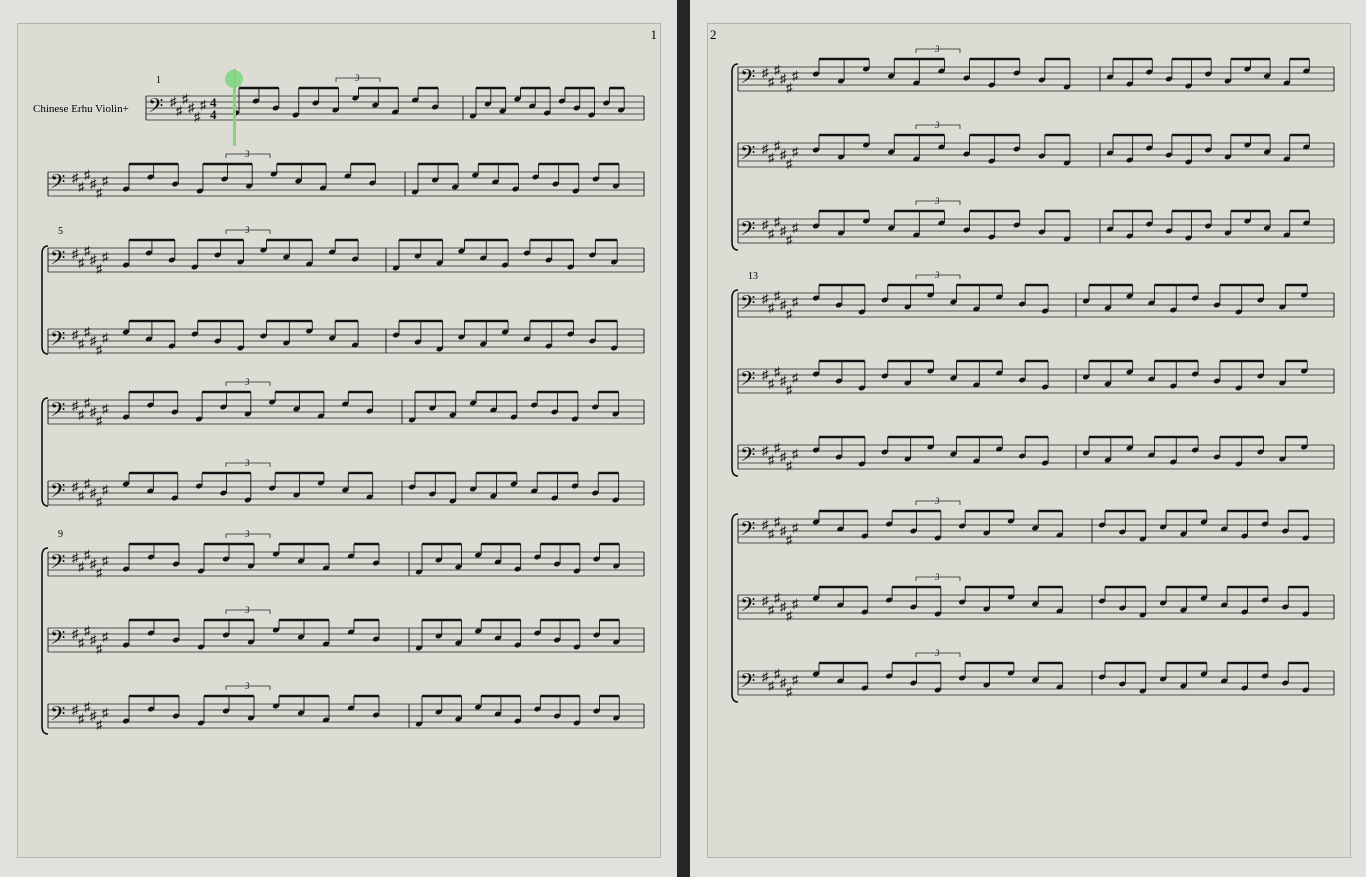 This screenshot has width=1366, height=877. Describe the element at coordinates (234, 79) in the screenshot. I see `playback-cursor-head` at that location.